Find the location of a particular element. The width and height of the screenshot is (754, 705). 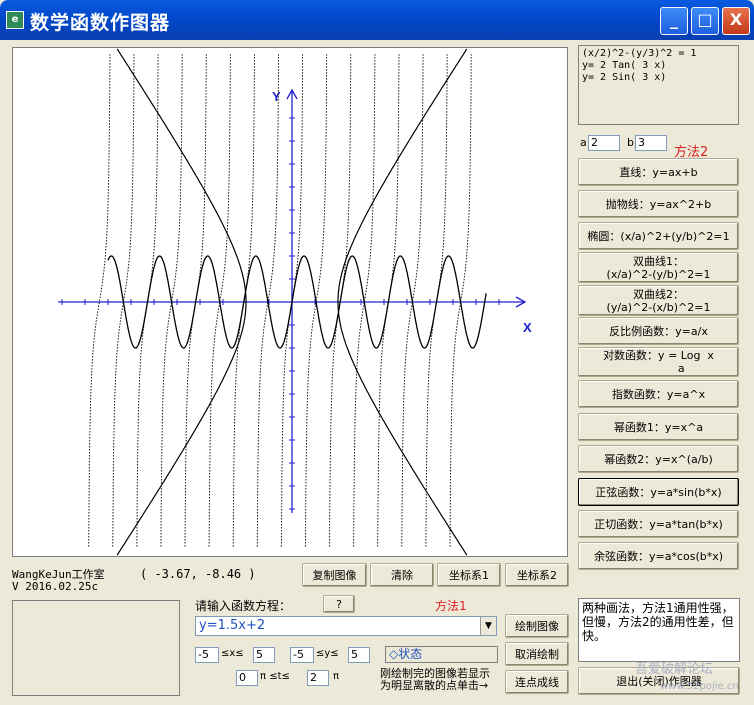

status-box: ◇状态 is located at coordinates (441, 654).